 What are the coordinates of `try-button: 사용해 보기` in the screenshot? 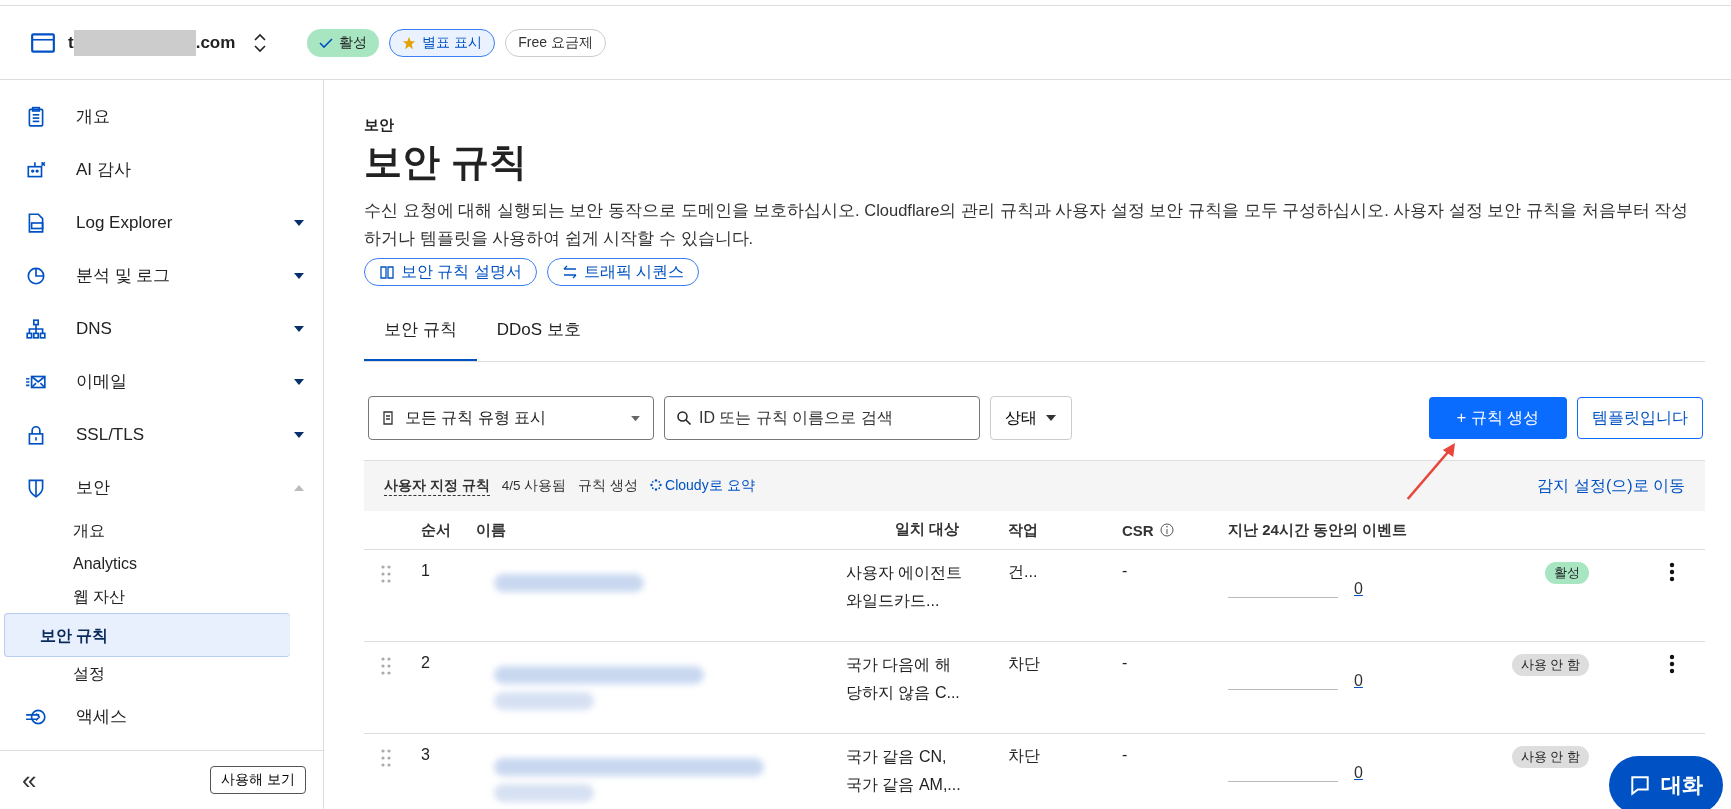 It's located at (258, 780).